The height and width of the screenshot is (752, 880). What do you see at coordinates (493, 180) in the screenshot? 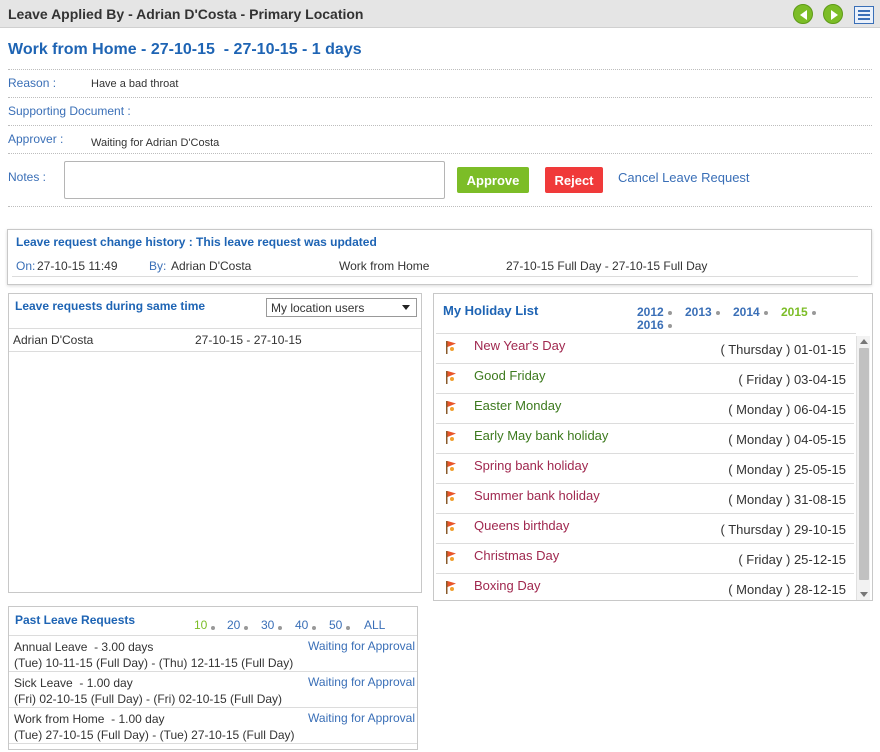
I see `approve-button: Approve` at bounding box center [493, 180].